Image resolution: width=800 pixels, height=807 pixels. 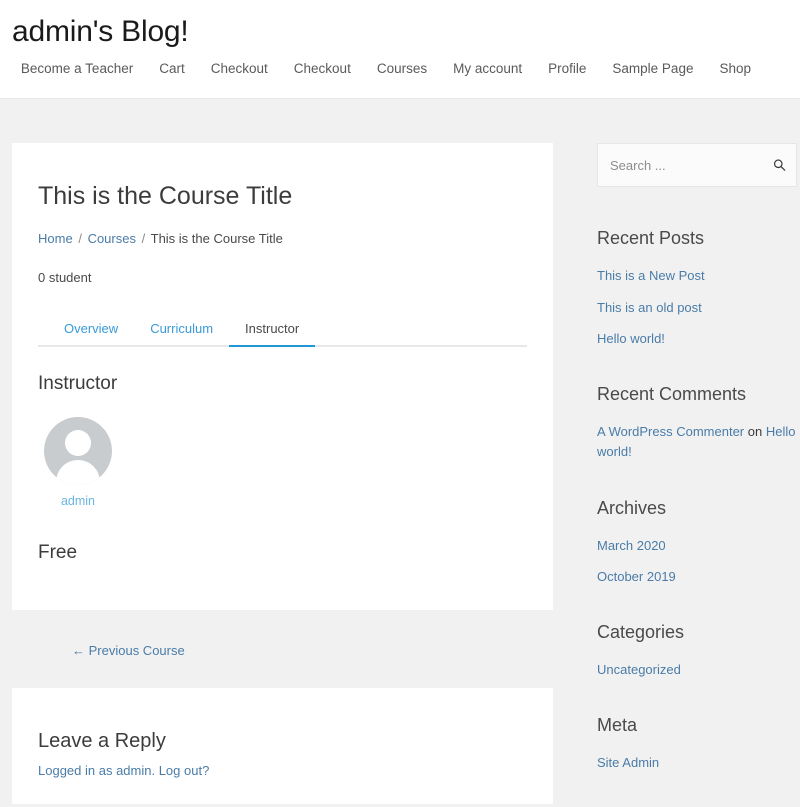 I want to click on avatar, so click(x=78, y=451).